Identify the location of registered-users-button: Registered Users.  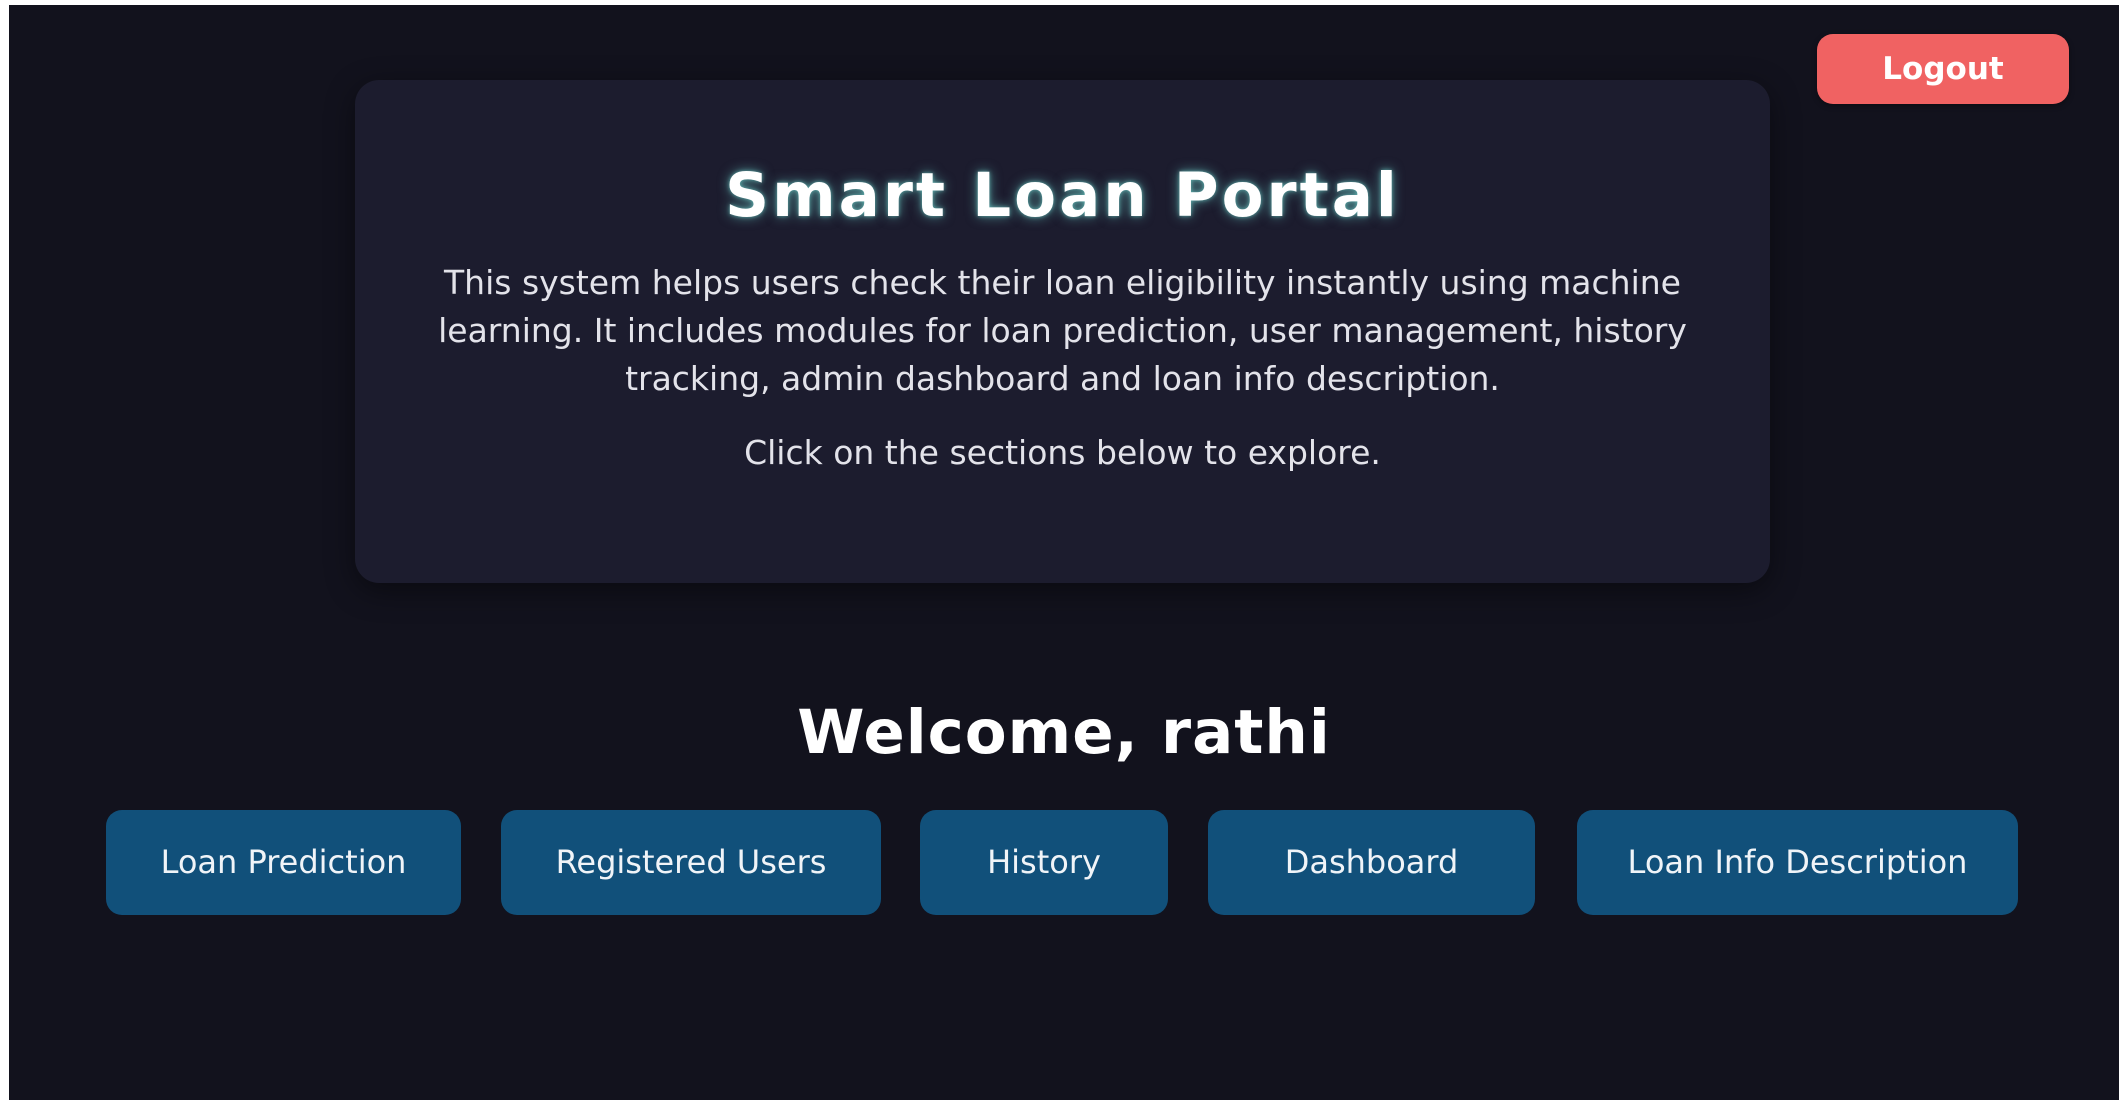
(691, 862).